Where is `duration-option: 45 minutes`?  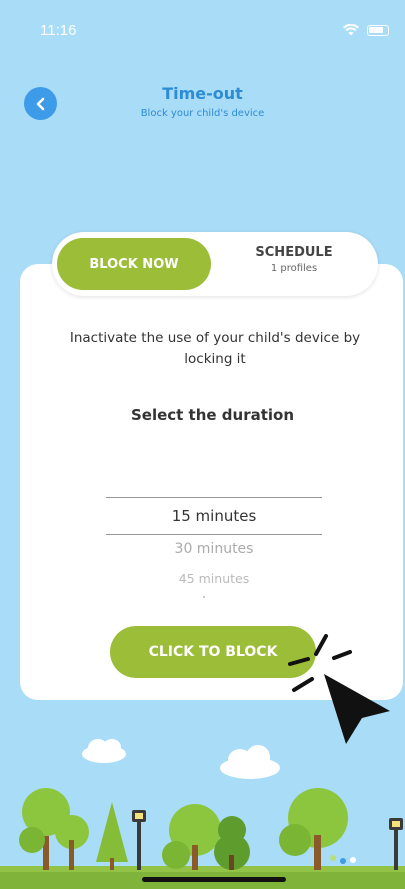 duration-option: 45 minutes is located at coordinates (214, 578).